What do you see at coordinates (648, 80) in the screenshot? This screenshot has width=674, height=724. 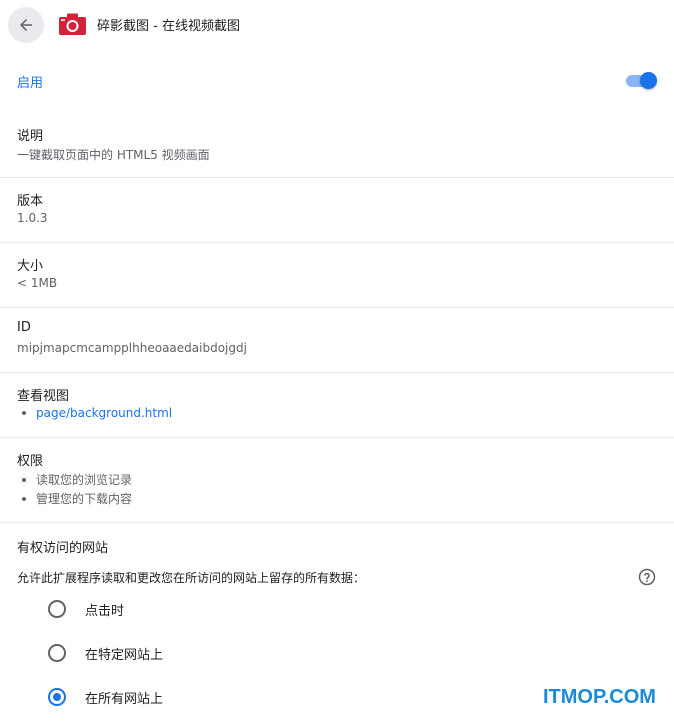 I see `toggle-knob` at bounding box center [648, 80].